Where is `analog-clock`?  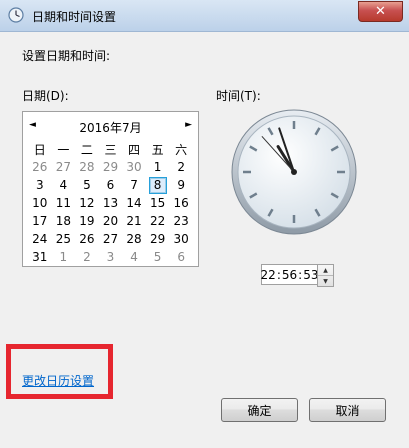
analog-clock is located at coordinates (294, 172).